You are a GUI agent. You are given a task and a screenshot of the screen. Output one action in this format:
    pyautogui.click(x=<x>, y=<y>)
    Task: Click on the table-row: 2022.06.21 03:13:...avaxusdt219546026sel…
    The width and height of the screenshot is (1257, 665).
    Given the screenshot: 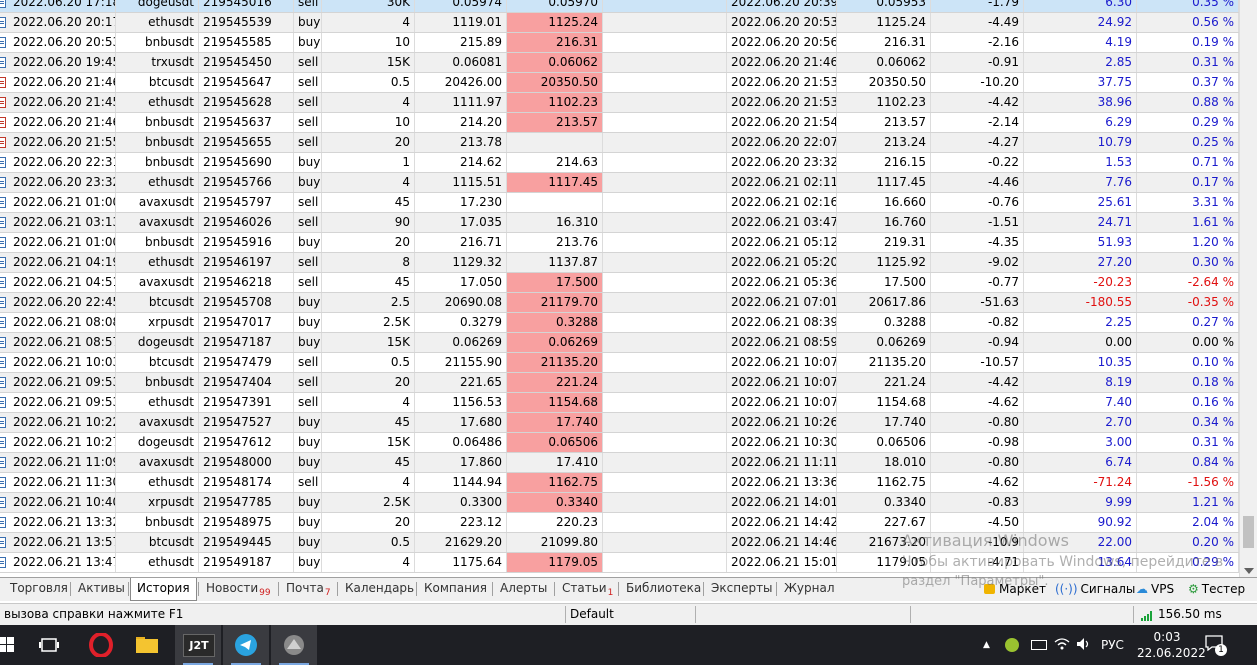 What is the action you would take?
    pyautogui.click(x=619, y=223)
    